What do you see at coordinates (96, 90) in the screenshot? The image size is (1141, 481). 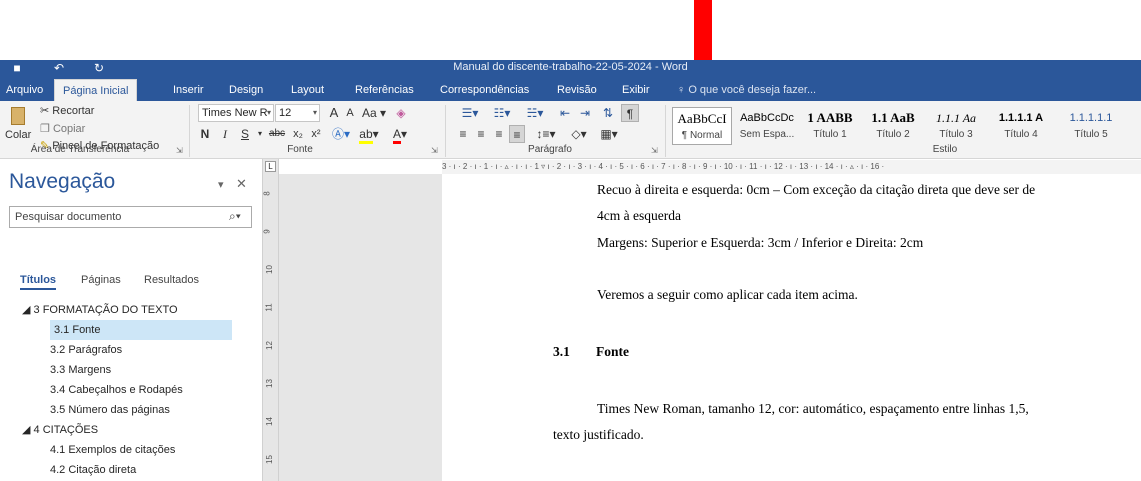 I see `tab-home: Página Inicial` at bounding box center [96, 90].